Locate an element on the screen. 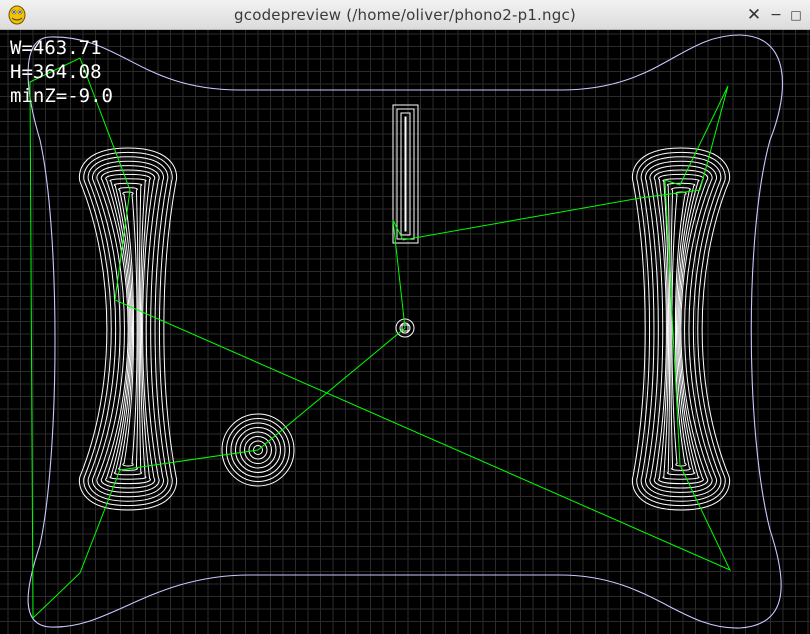 Image resolution: width=810 pixels, height=634 pixels. slot-ring is located at coordinates (405, 174).